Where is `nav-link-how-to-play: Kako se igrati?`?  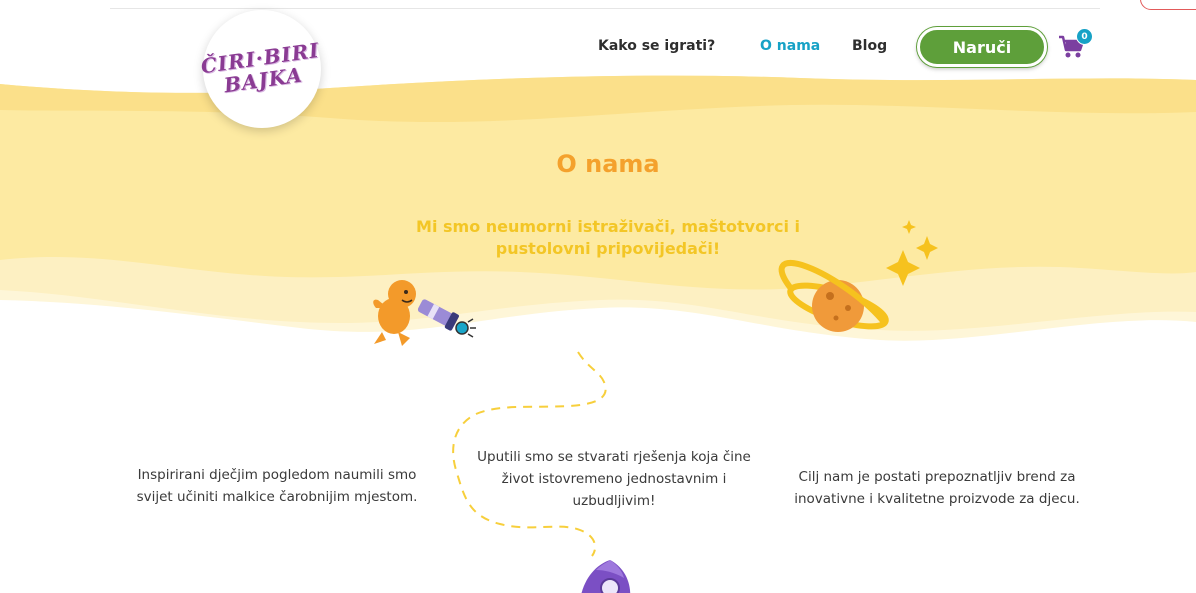
nav-link-how-to-play: Kako se igrati? is located at coordinates (656, 46).